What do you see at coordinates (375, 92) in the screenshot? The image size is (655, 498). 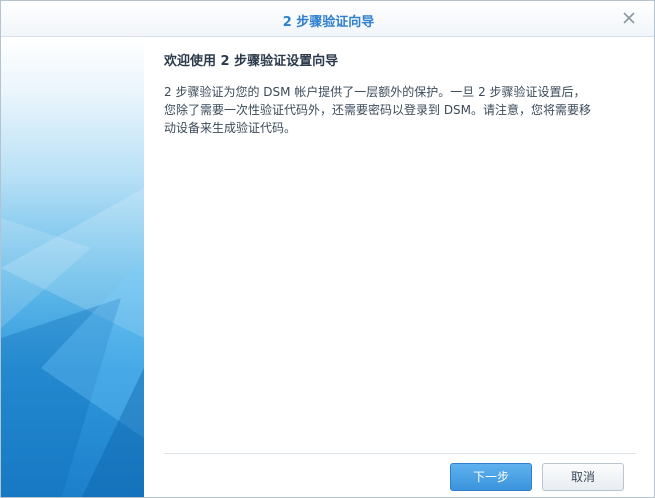 I see `description-line: 2 步骤验证为您的 DSM 帐户提供了一层额外的保护。一旦 2 步骤验证设置后，` at bounding box center [375, 92].